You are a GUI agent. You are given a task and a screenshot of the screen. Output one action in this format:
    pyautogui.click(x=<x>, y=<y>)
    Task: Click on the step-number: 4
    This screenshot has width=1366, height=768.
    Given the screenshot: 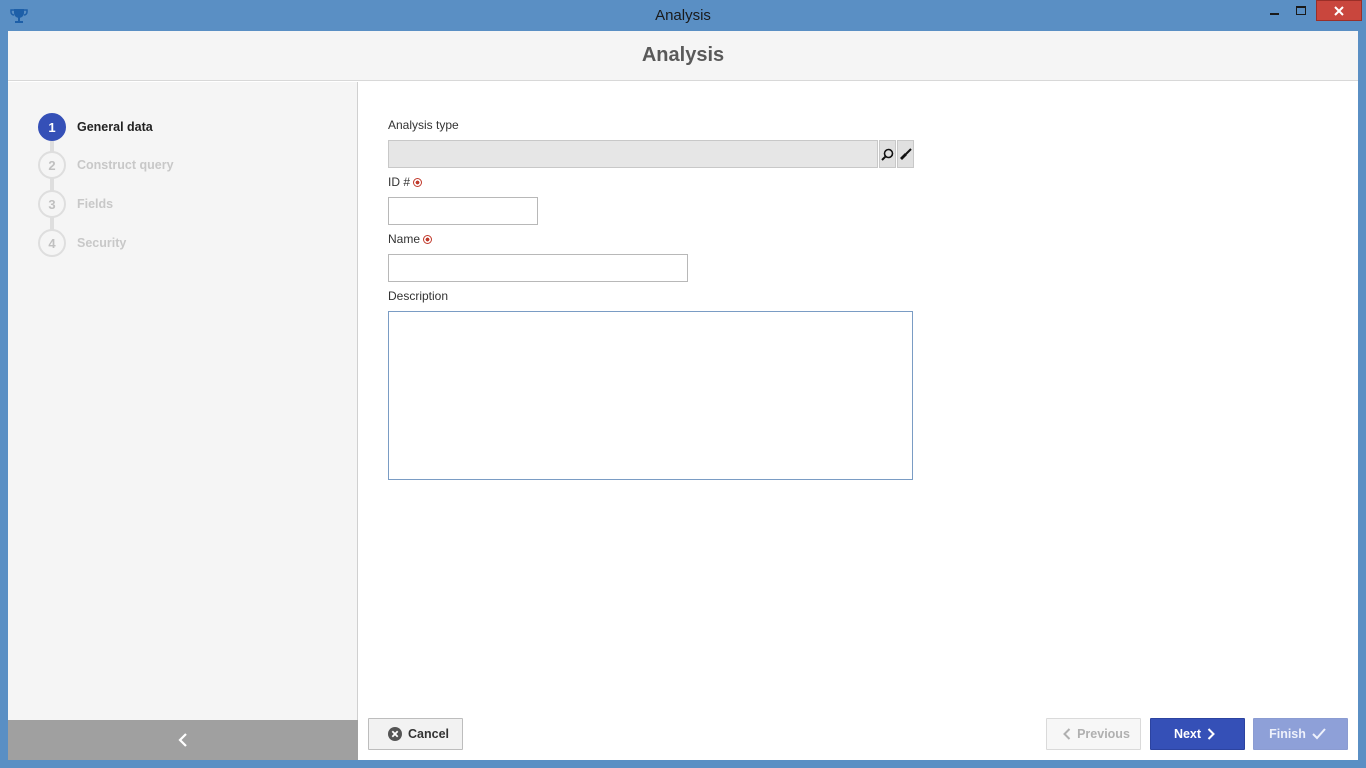 What is the action you would take?
    pyautogui.click(x=52, y=243)
    